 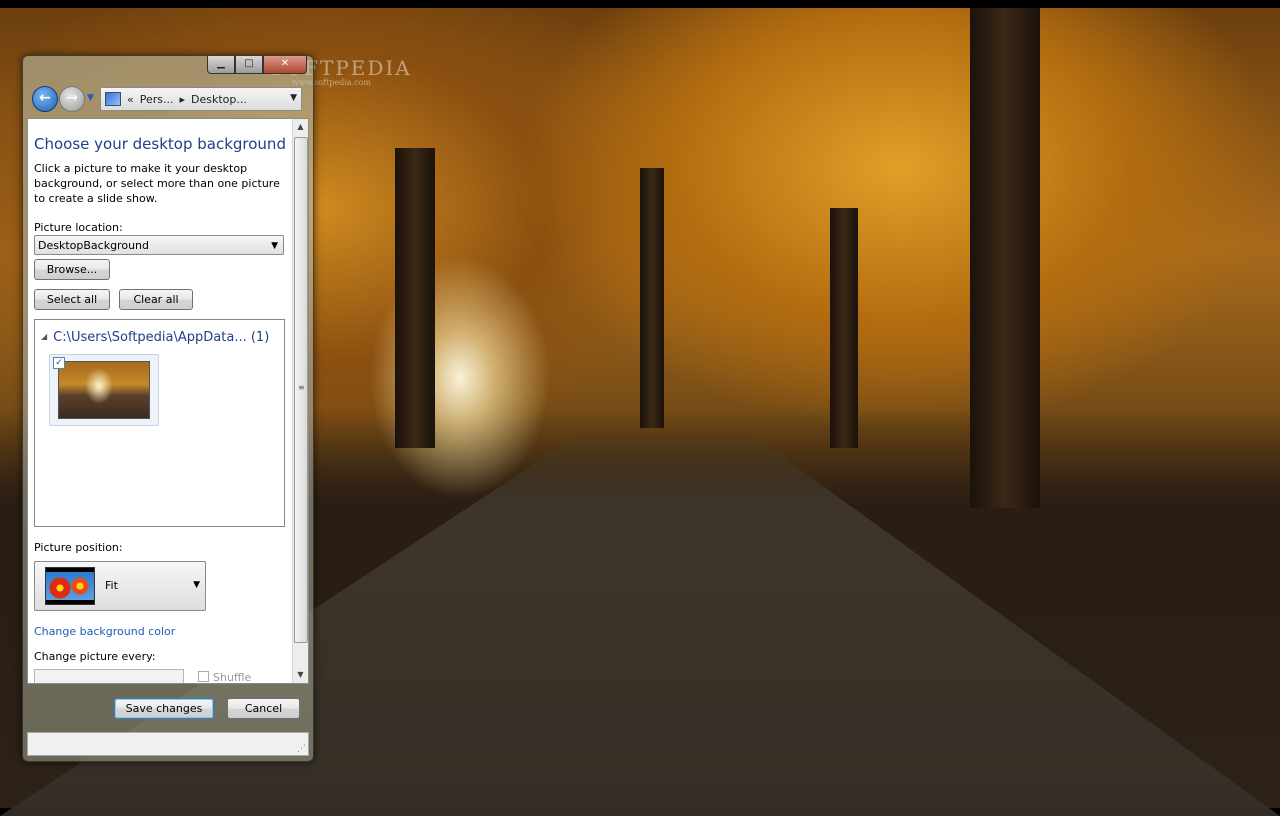 What do you see at coordinates (164, 708) in the screenshot?
I see `save-changes-button: Save changes` at bounding box center [164, 708].